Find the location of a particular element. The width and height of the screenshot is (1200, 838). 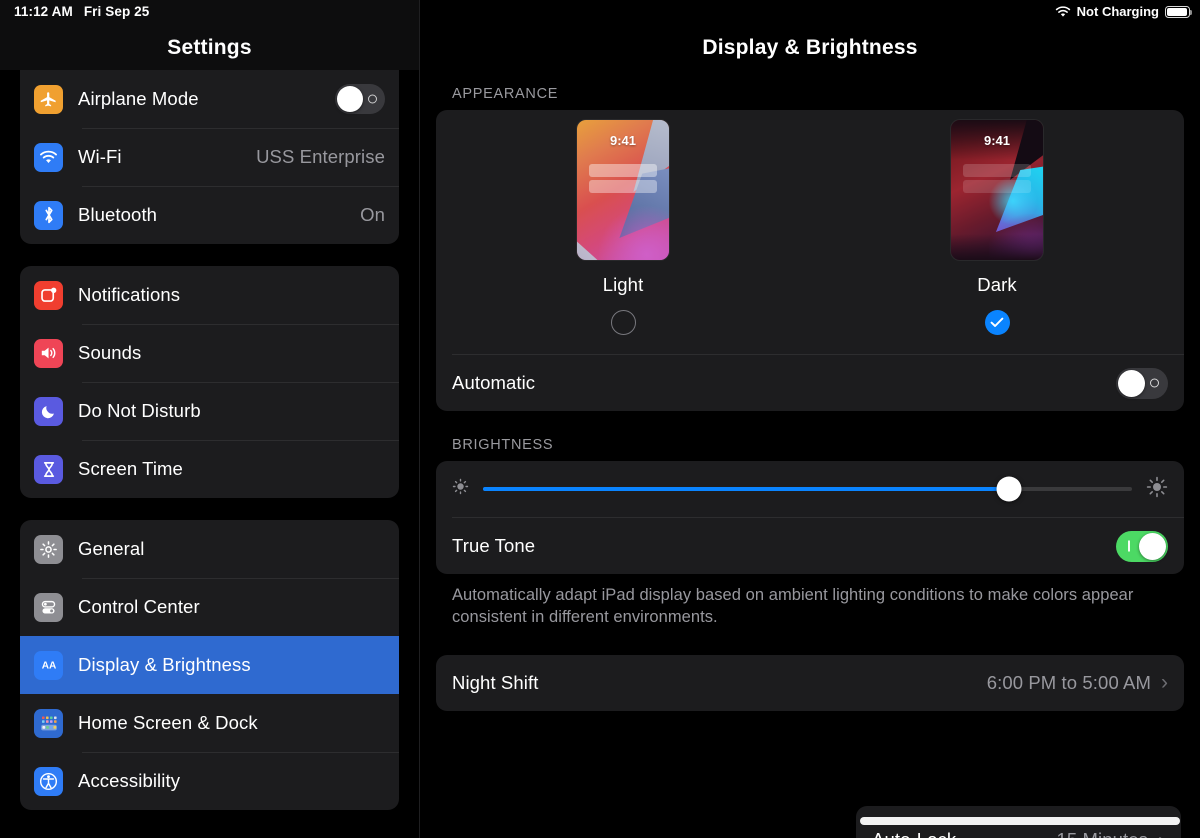

sidebar-item-home-screen-dock: Home Screen & Dock is located at coordinates (209, 723).